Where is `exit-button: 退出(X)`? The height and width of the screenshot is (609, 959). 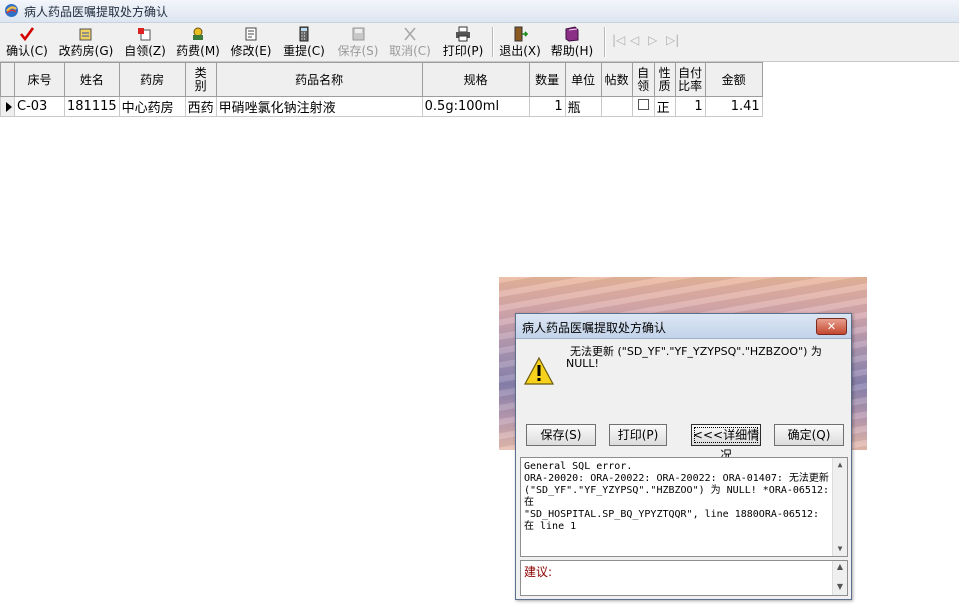
exit-button: 退出(X) is located at coordinates (520, 42).